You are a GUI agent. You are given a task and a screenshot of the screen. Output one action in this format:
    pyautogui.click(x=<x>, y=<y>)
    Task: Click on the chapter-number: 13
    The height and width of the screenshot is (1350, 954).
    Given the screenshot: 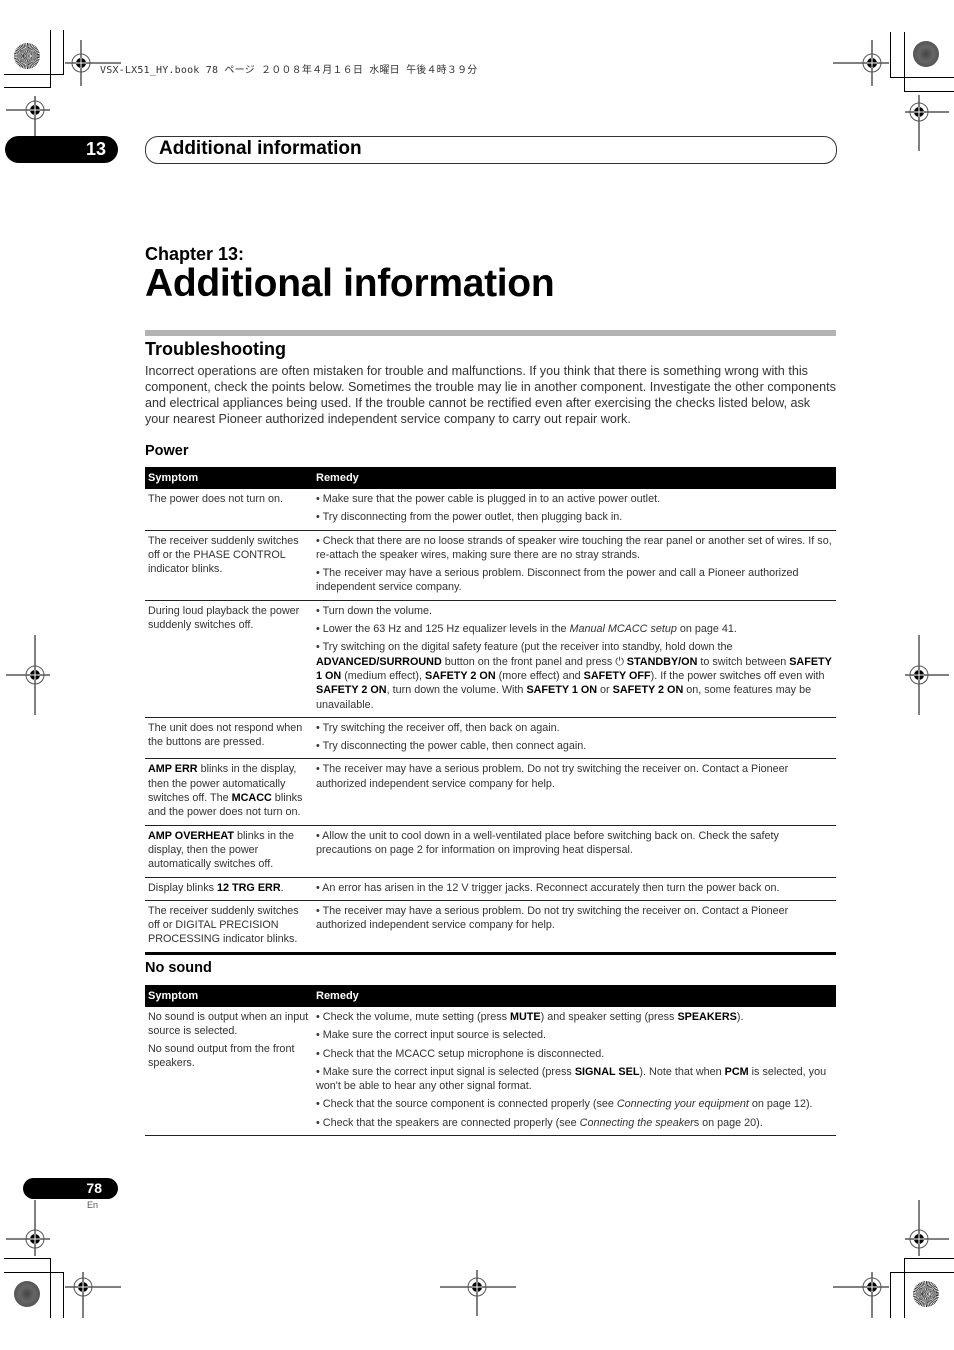 What is the action you would take?
    pyautogui.click(x=95, y=149)
    